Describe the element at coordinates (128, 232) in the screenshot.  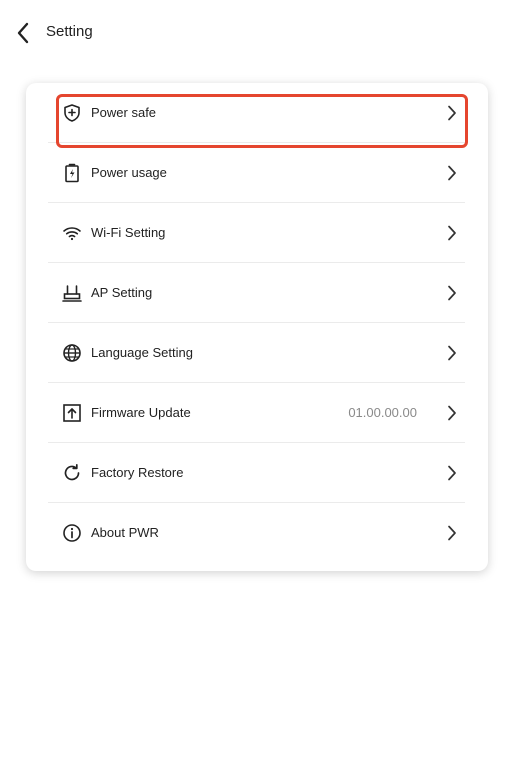
I see `menu-item-label: Wi-Fi Setting` at that location.